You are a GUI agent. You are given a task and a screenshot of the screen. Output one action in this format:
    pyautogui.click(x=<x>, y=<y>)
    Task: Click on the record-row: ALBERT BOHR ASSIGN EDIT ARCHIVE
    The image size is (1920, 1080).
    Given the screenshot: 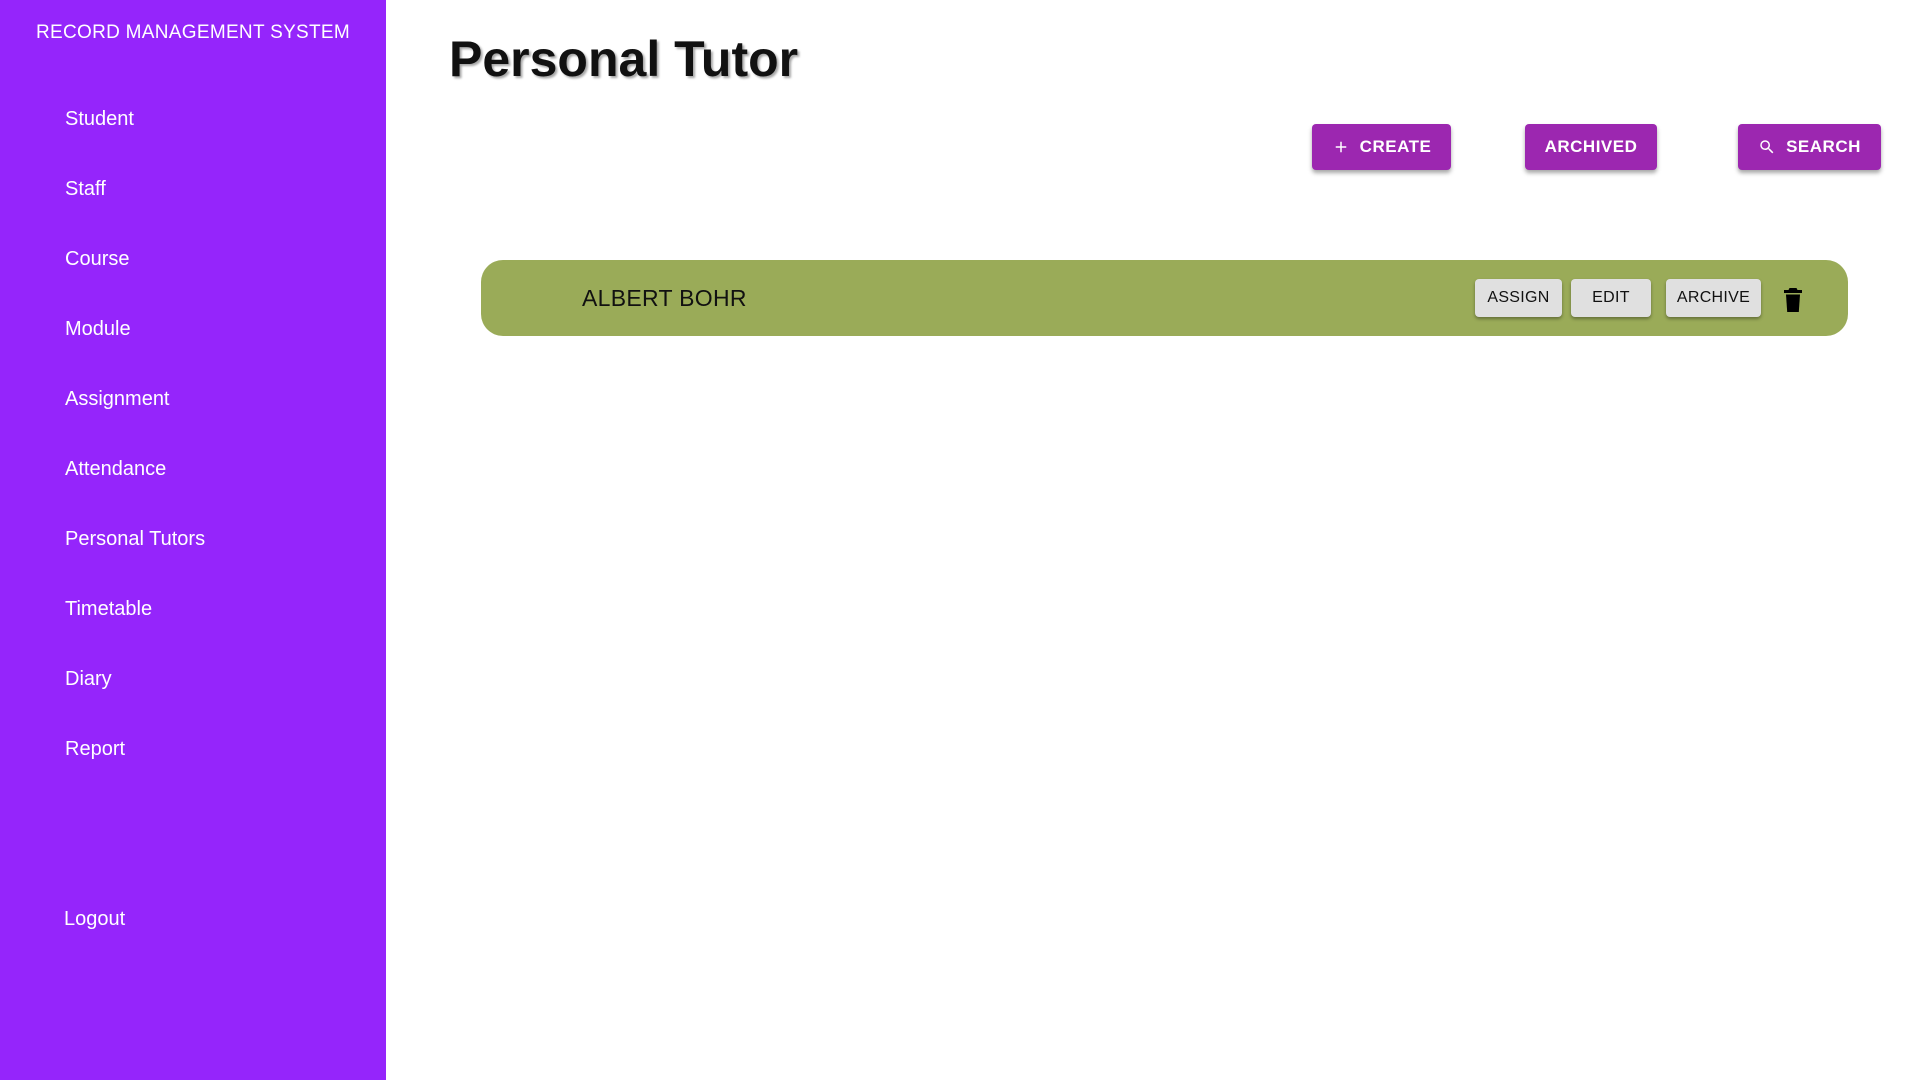 What is the action you would take?
    pyautogui.click(x=1164, y=298)
    